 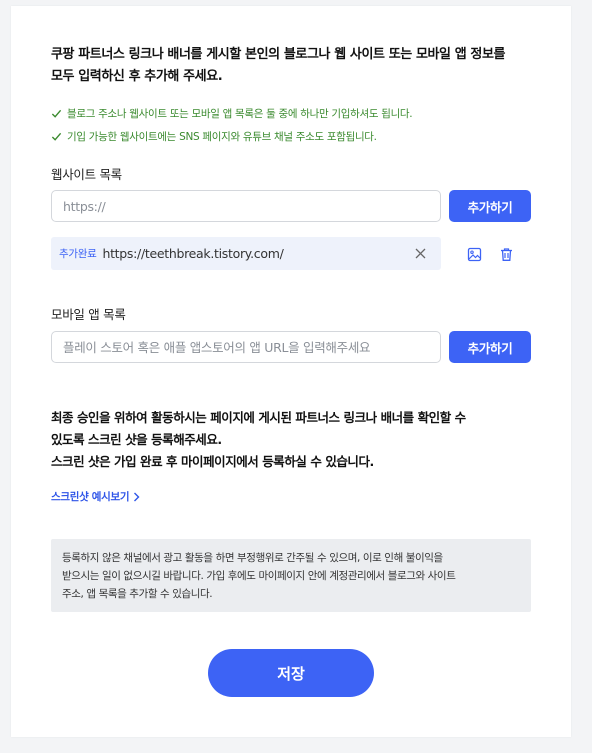 I want to click on save-button: 저장, so click(x=291, y=673).